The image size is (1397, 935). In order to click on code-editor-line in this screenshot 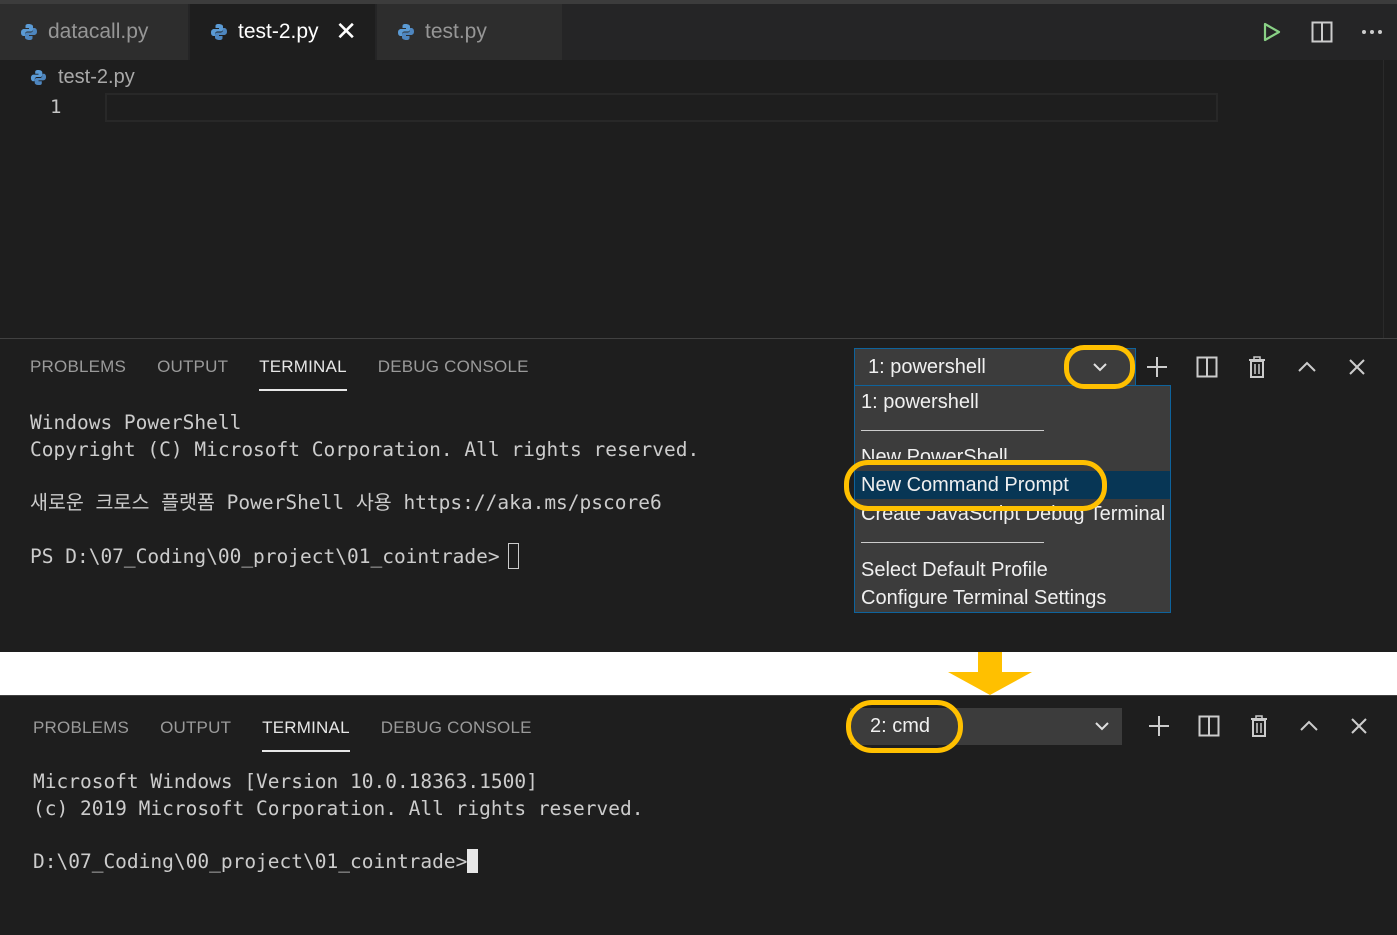, I will do `click(661, 107)`.